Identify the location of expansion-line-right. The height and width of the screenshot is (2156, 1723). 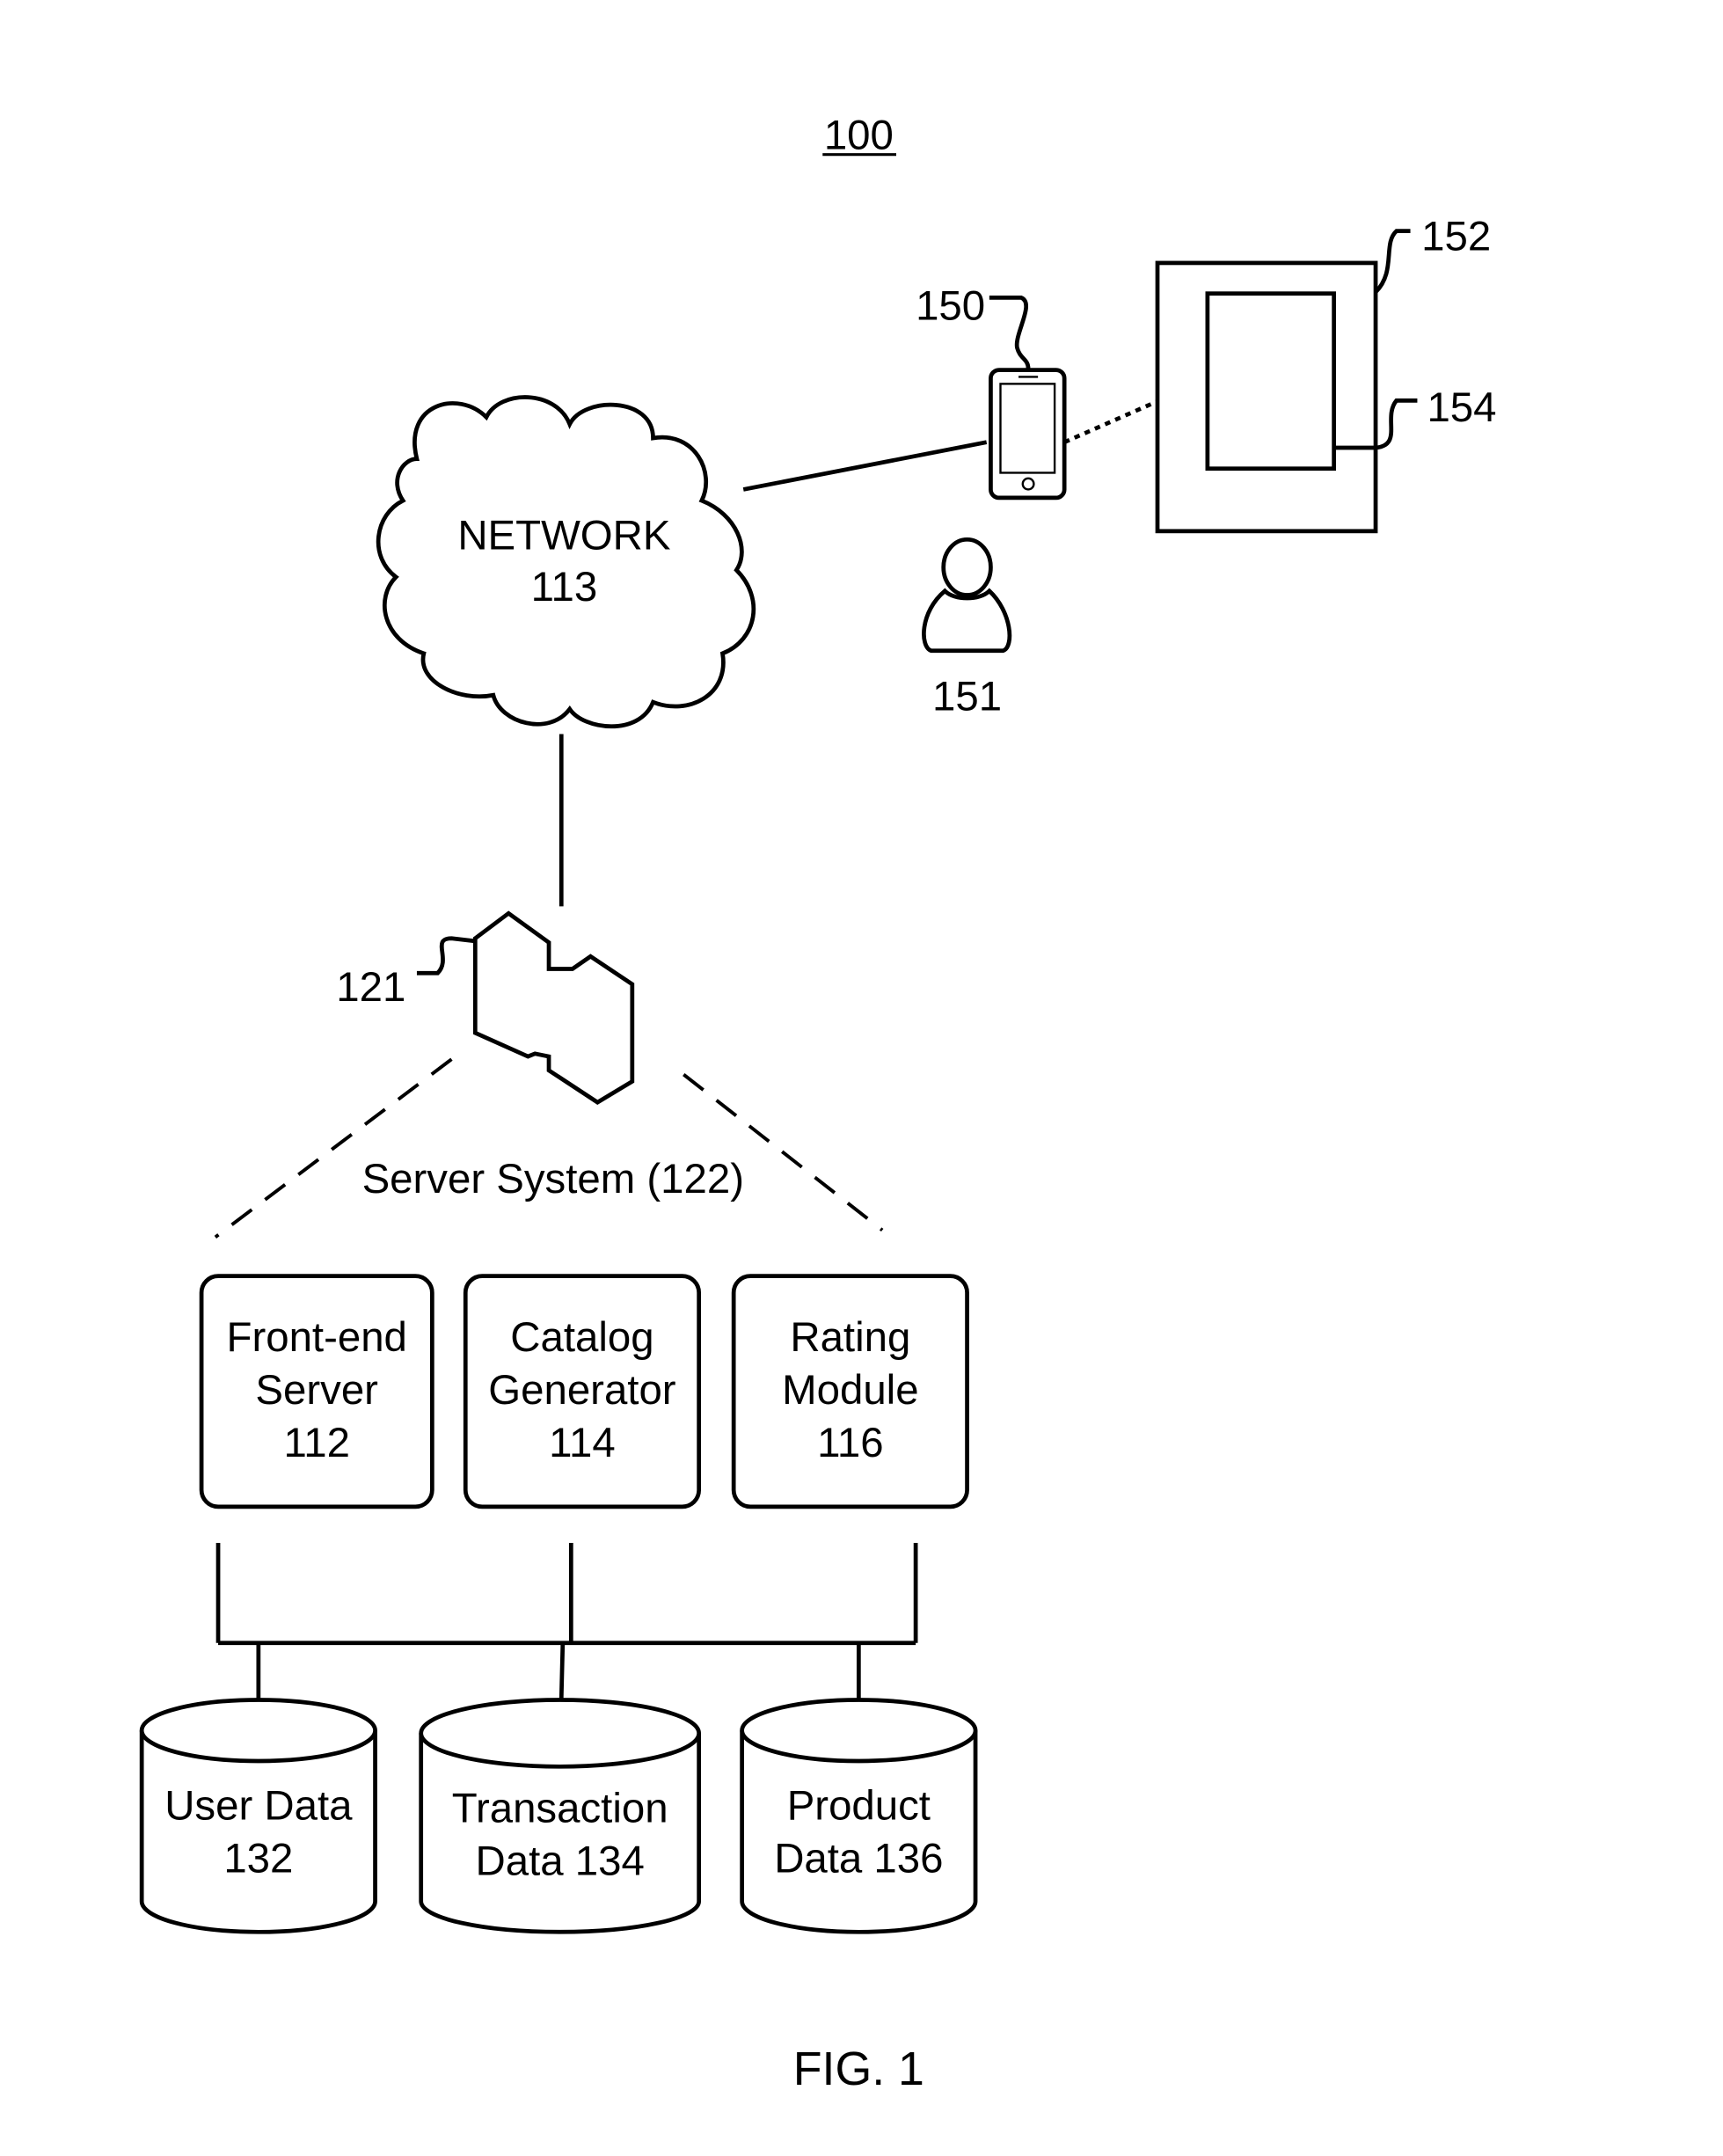
(783, 1152).